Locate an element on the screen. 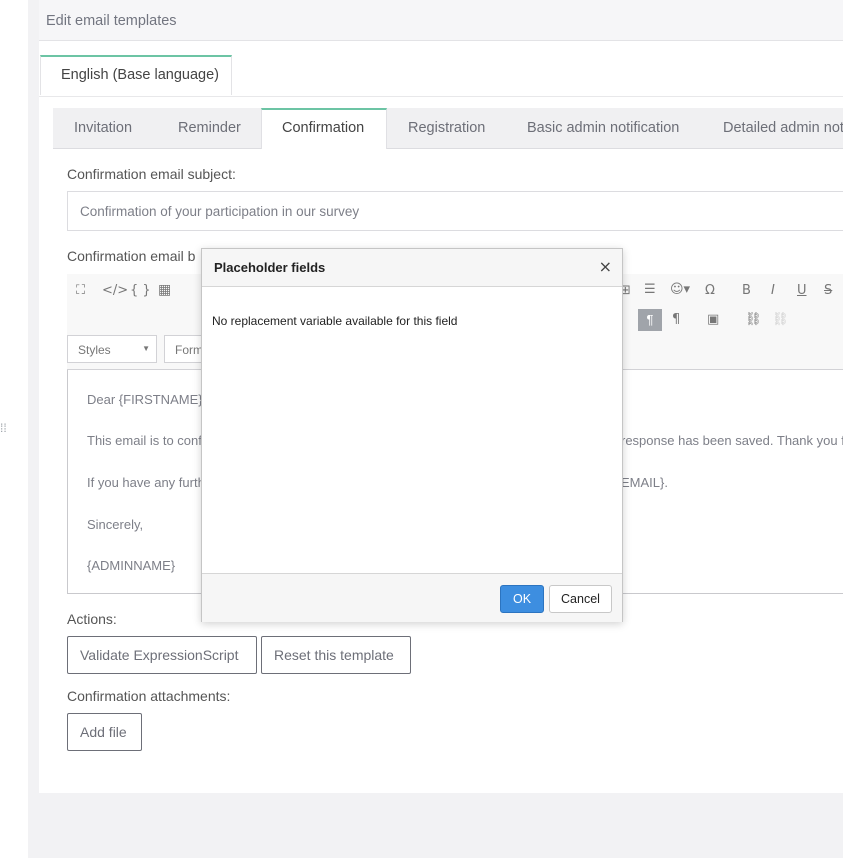 The width and height of the screenshot is (843, 858). rtl-icon: ¶ is located at coordinates (676, 319).